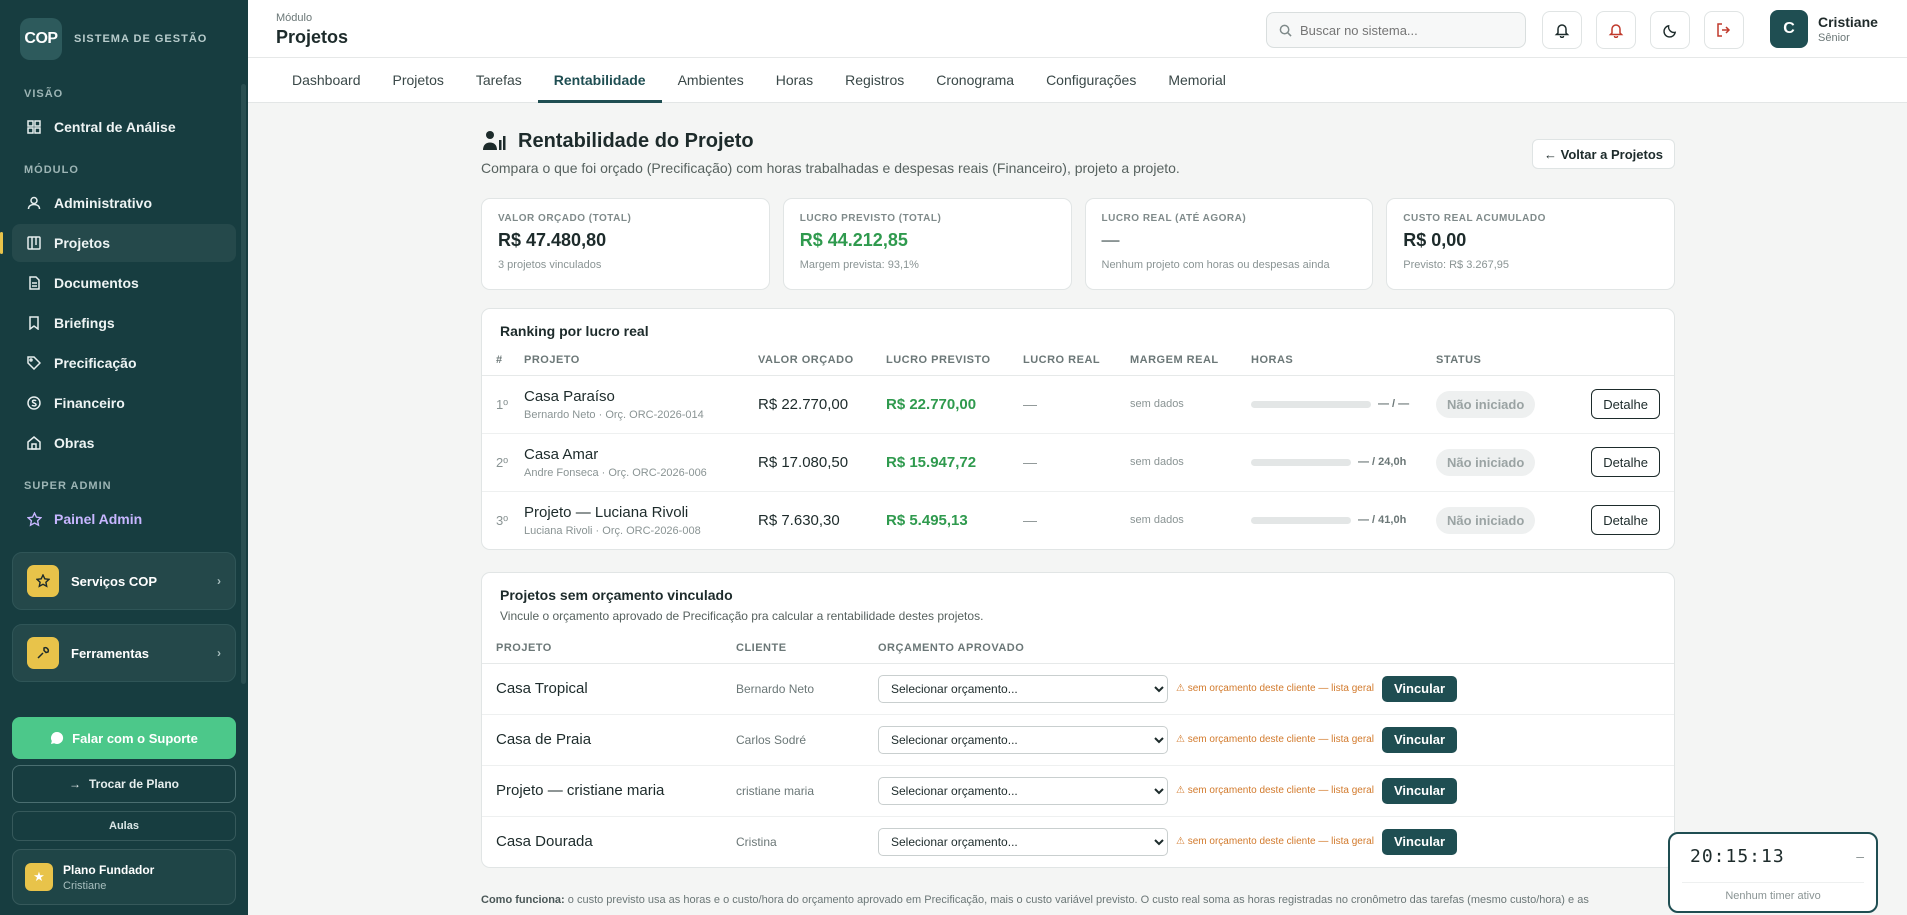 This screenshot has height=915, width=1907. What do you see at coordinates (243, 384) in the screenshot?
I see `sidebar-scrollbar` at bounding box center [243, 384].